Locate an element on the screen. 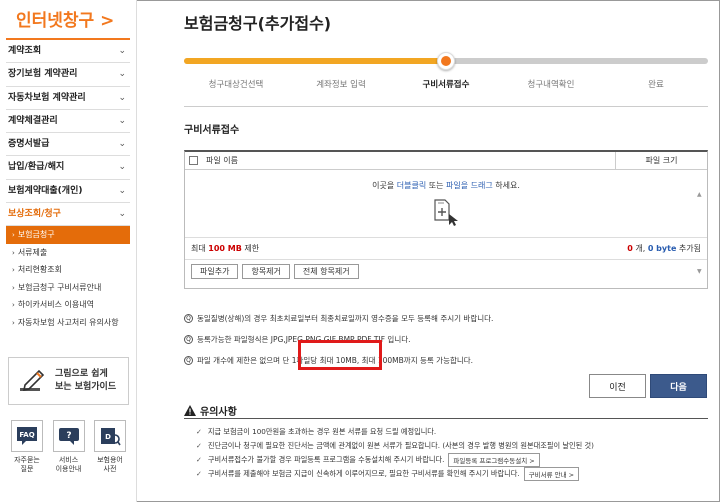  step-select-claim: 청구대상건선택 is located at coordinates (236, 85).